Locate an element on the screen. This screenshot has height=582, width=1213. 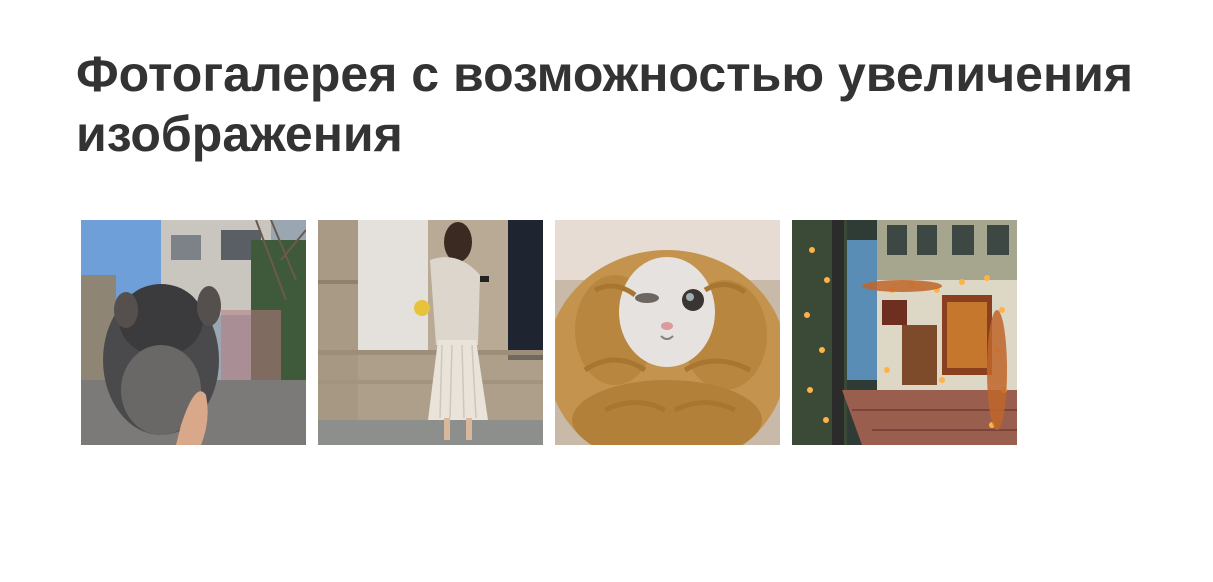
gallery-thumb-woman is located at coordinates (430, 332).